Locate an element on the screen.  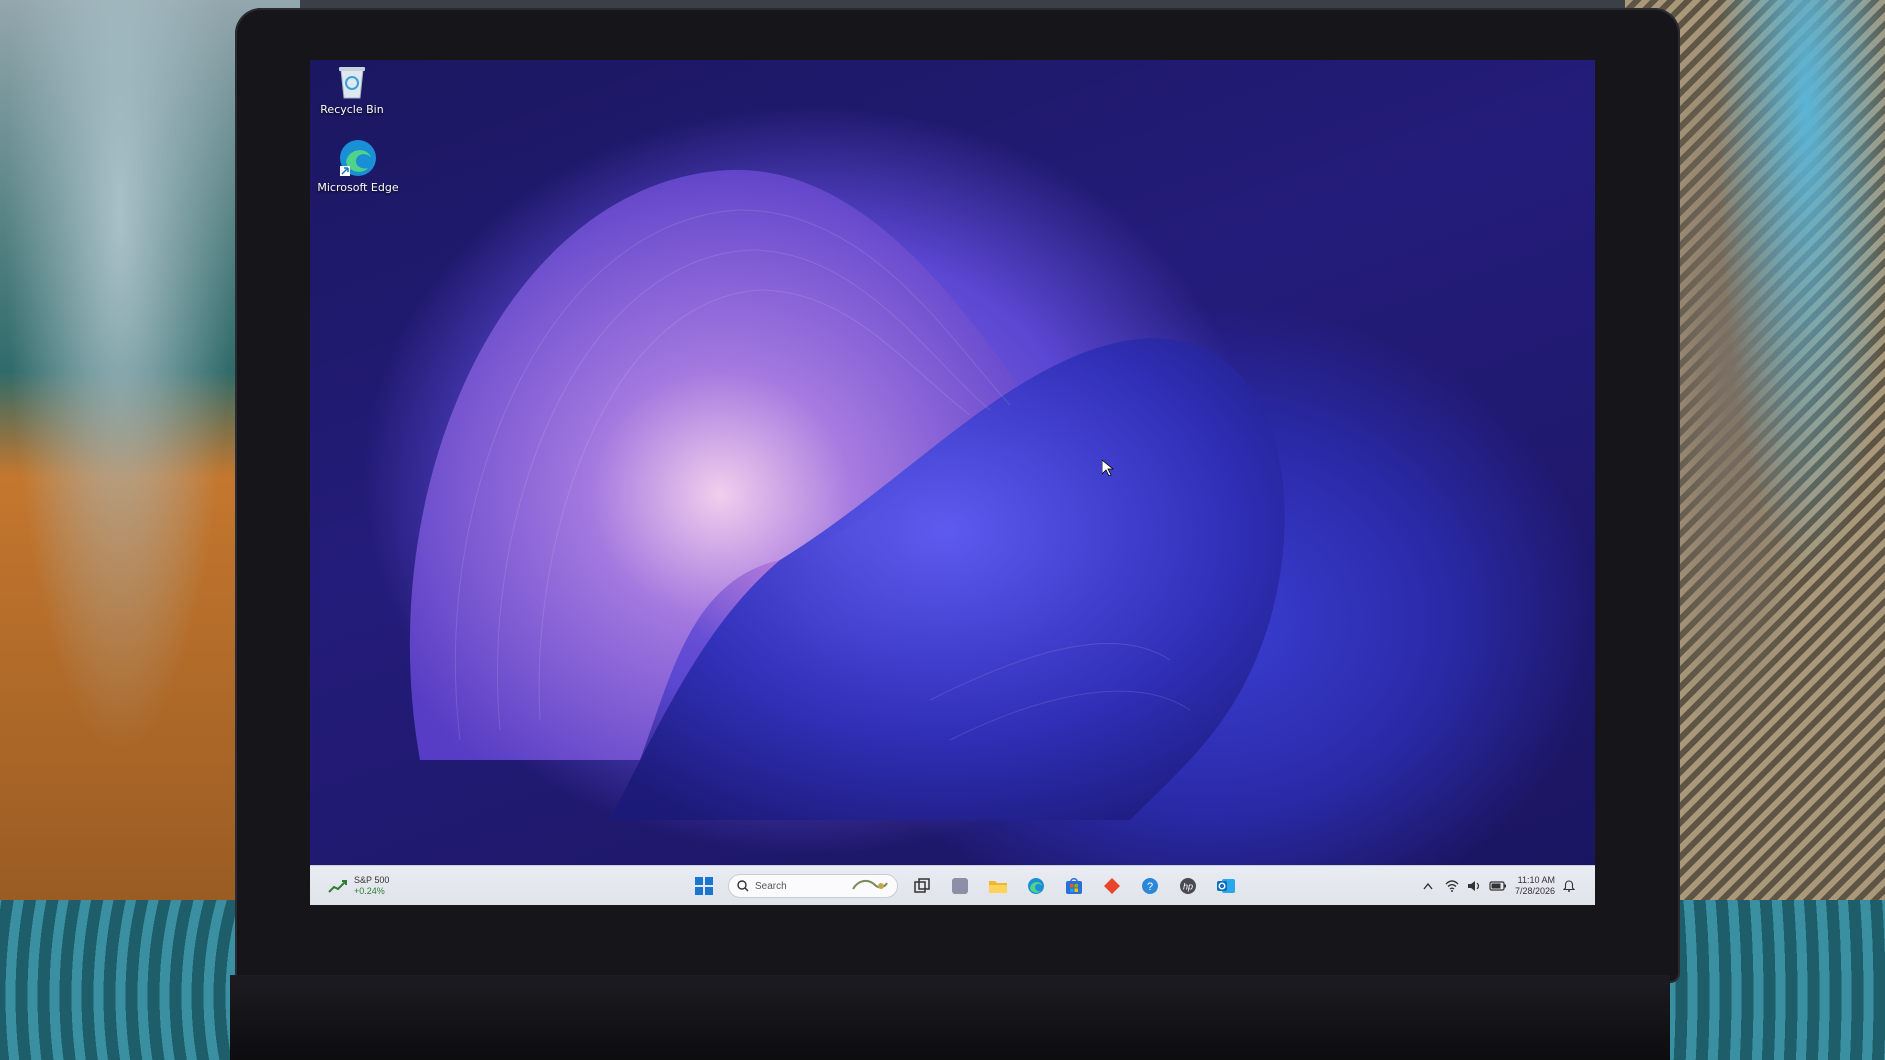
help-button: ? is located at coordinates (1150, 886).